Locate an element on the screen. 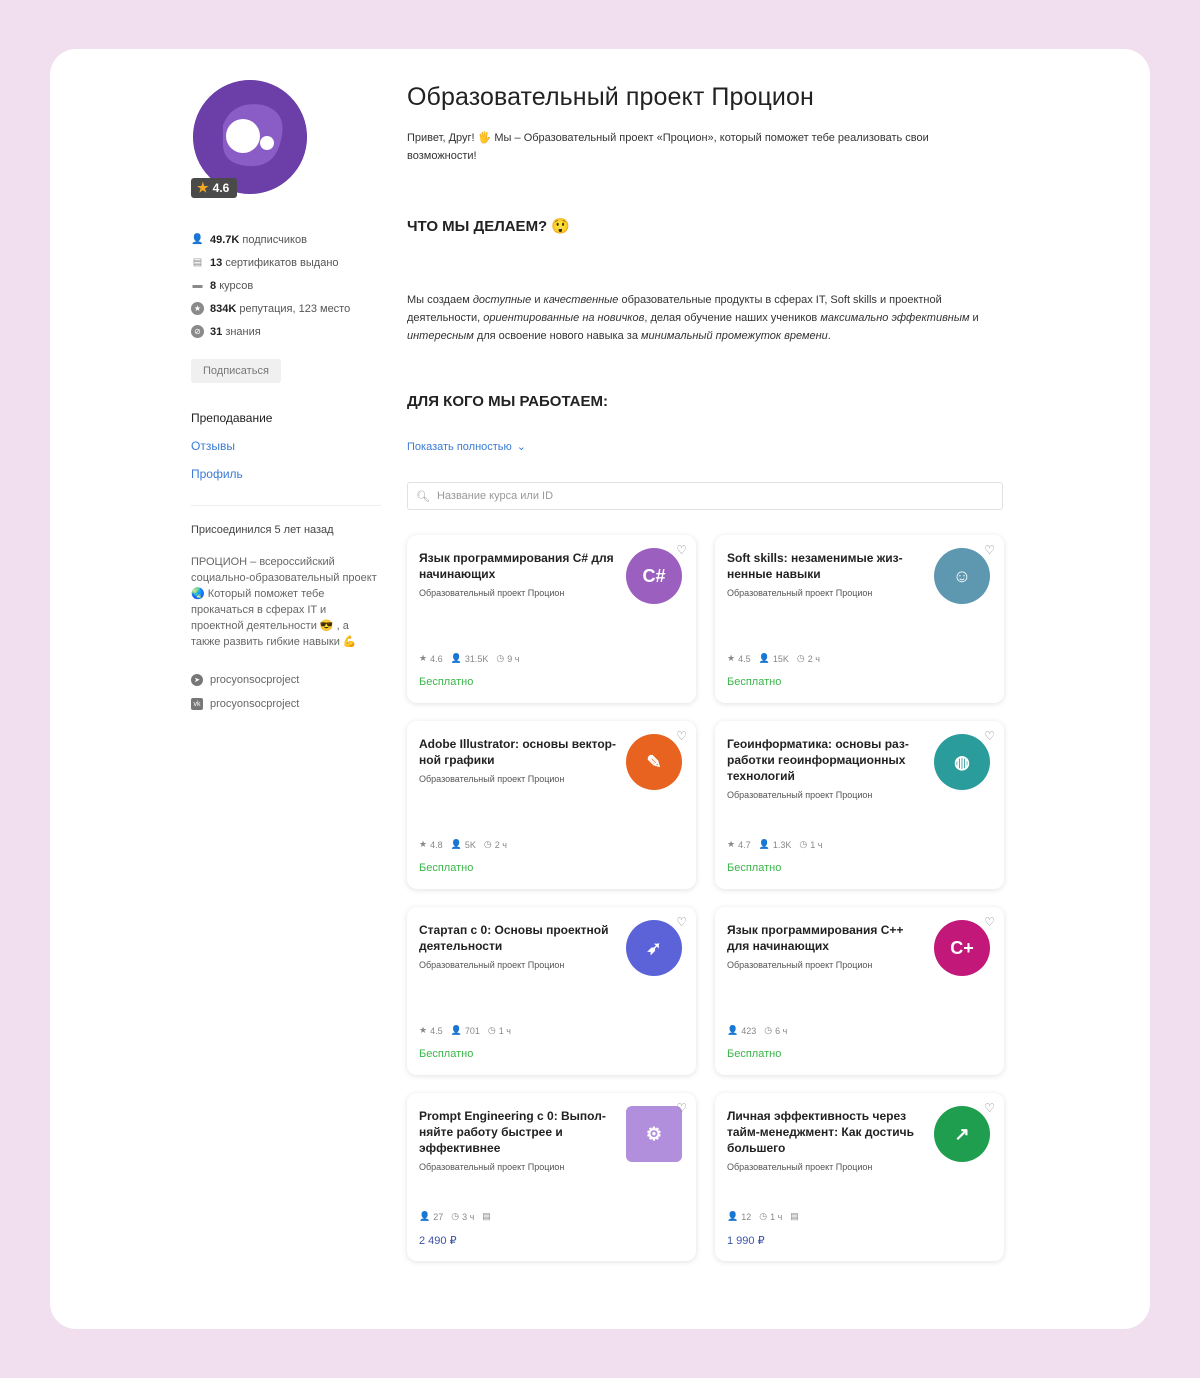 This screenshot has height=1378, width=1200. avatar: ★ 4.6 is located at coordinates (250, 139).